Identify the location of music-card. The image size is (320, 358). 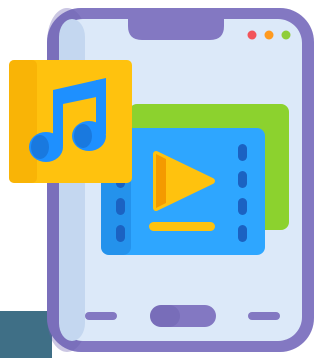
(70, 121).